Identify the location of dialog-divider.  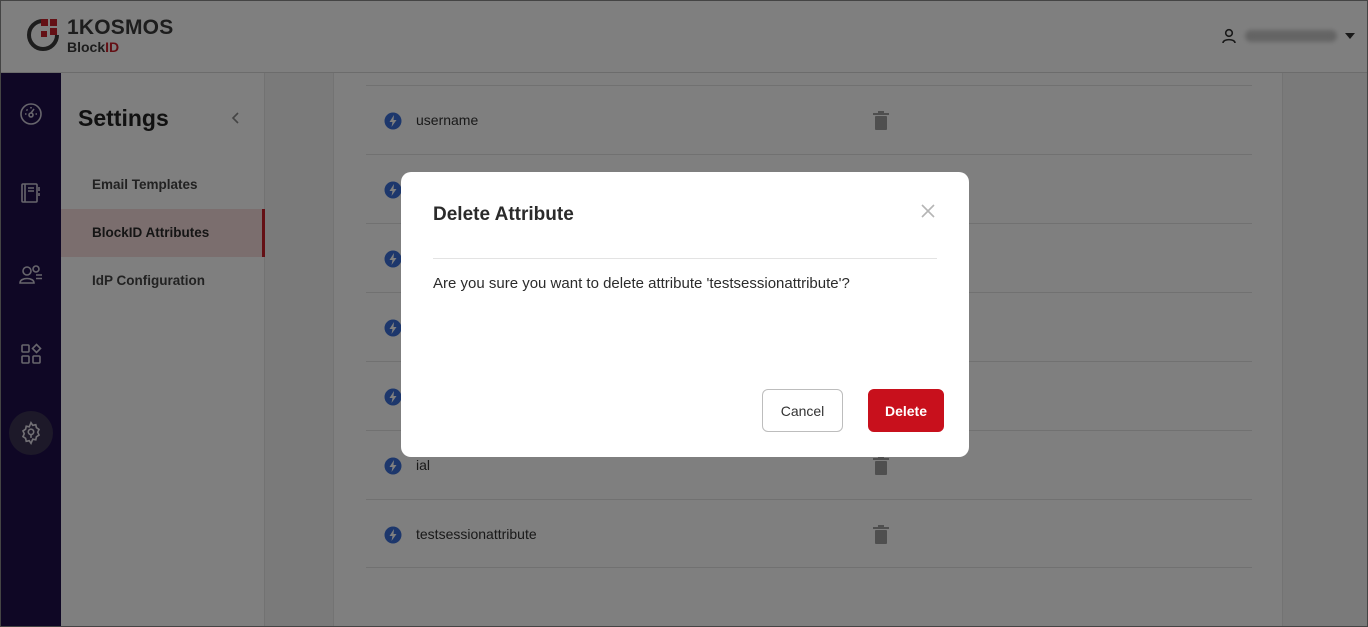
(685, 258).